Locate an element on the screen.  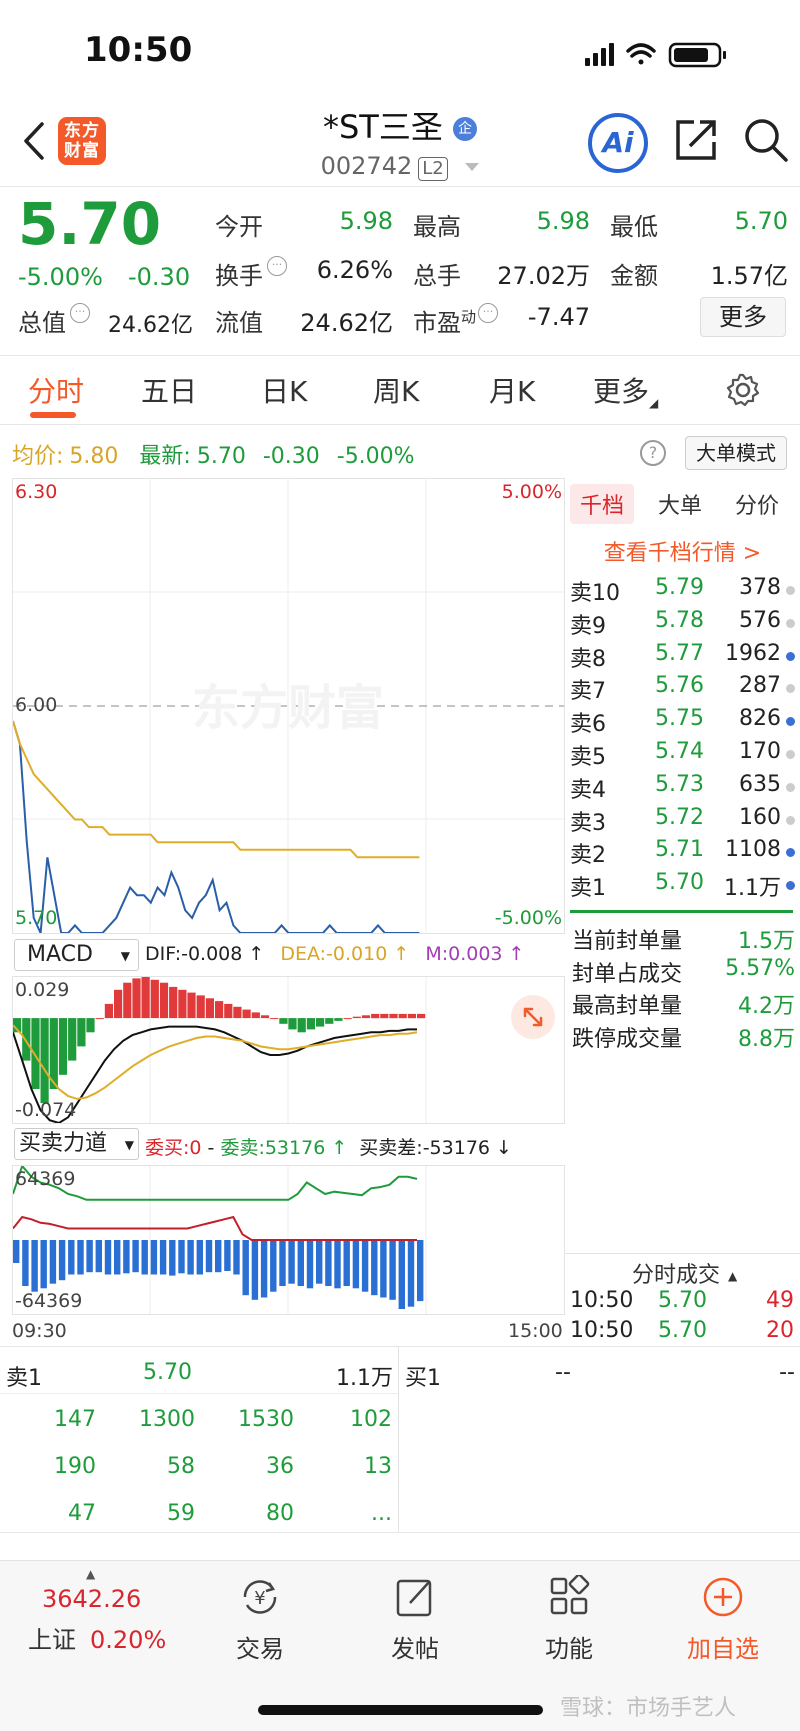
change-pct: -5.00% is located at coordinates (60, 277).